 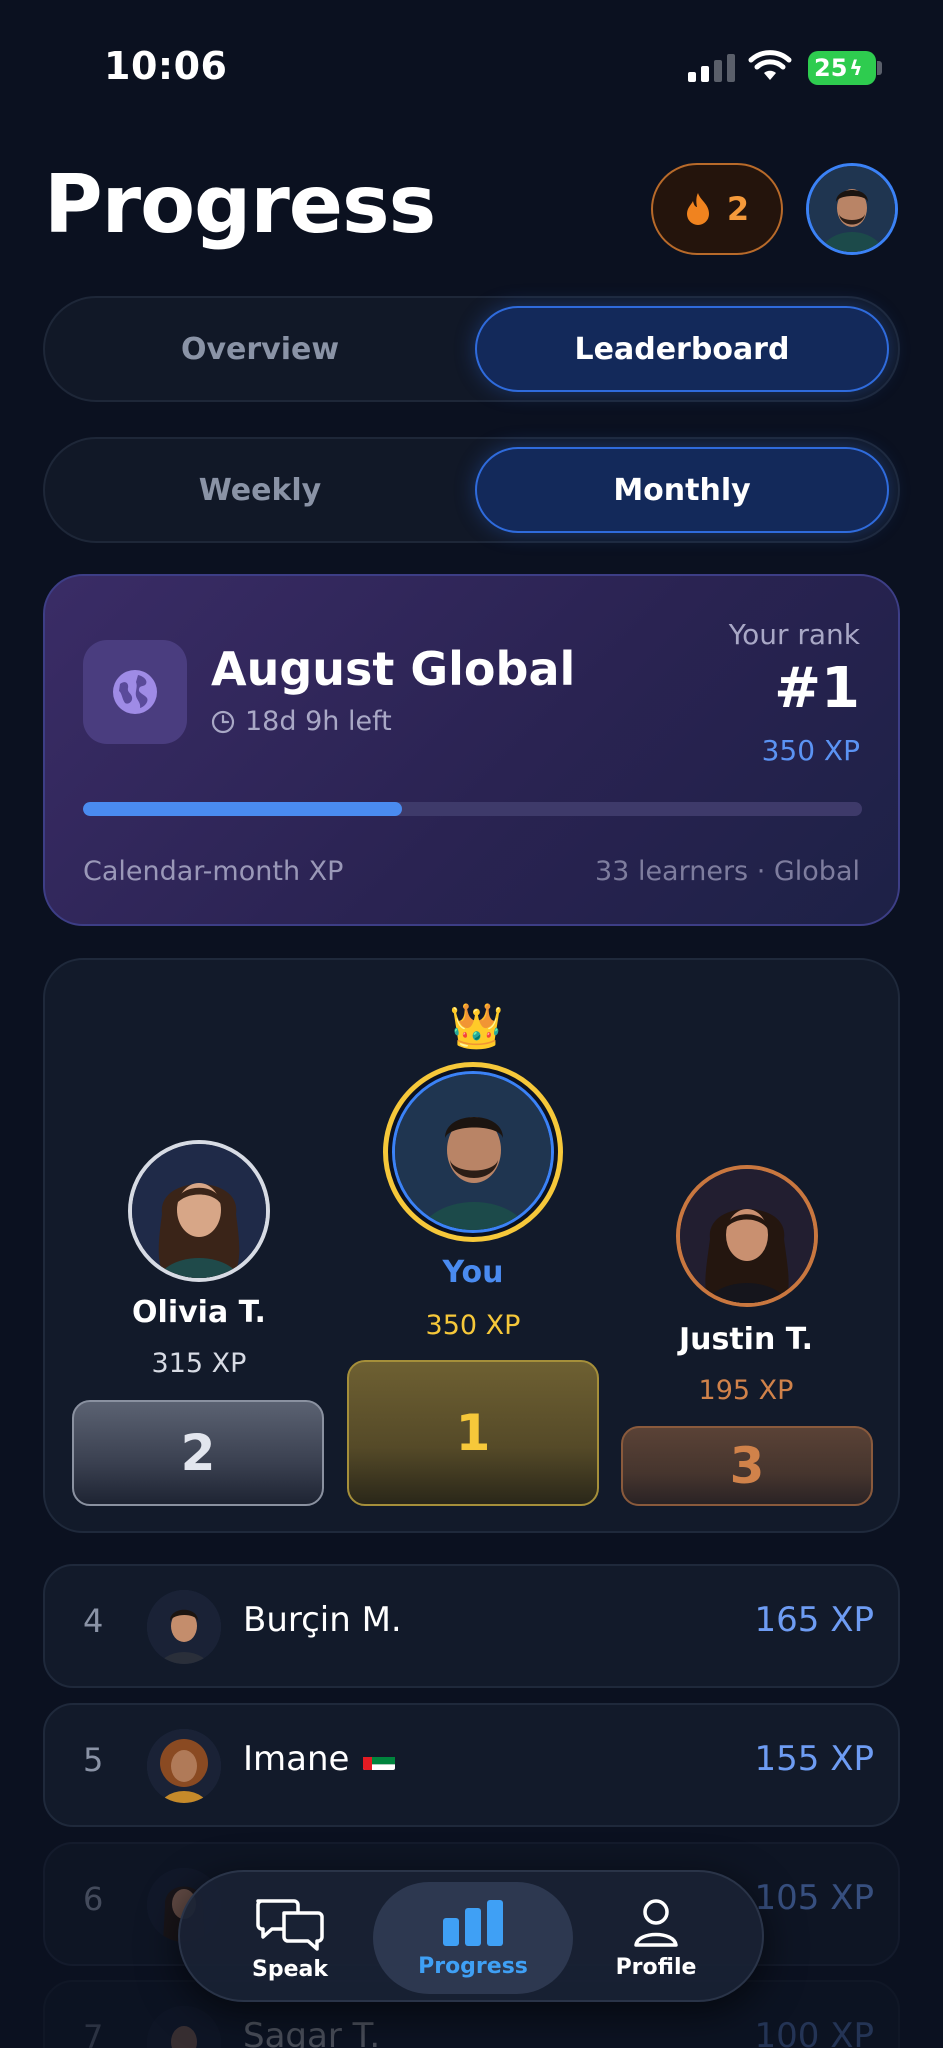 I want to click on first-place-name: You, so click(x=473, y=1272).